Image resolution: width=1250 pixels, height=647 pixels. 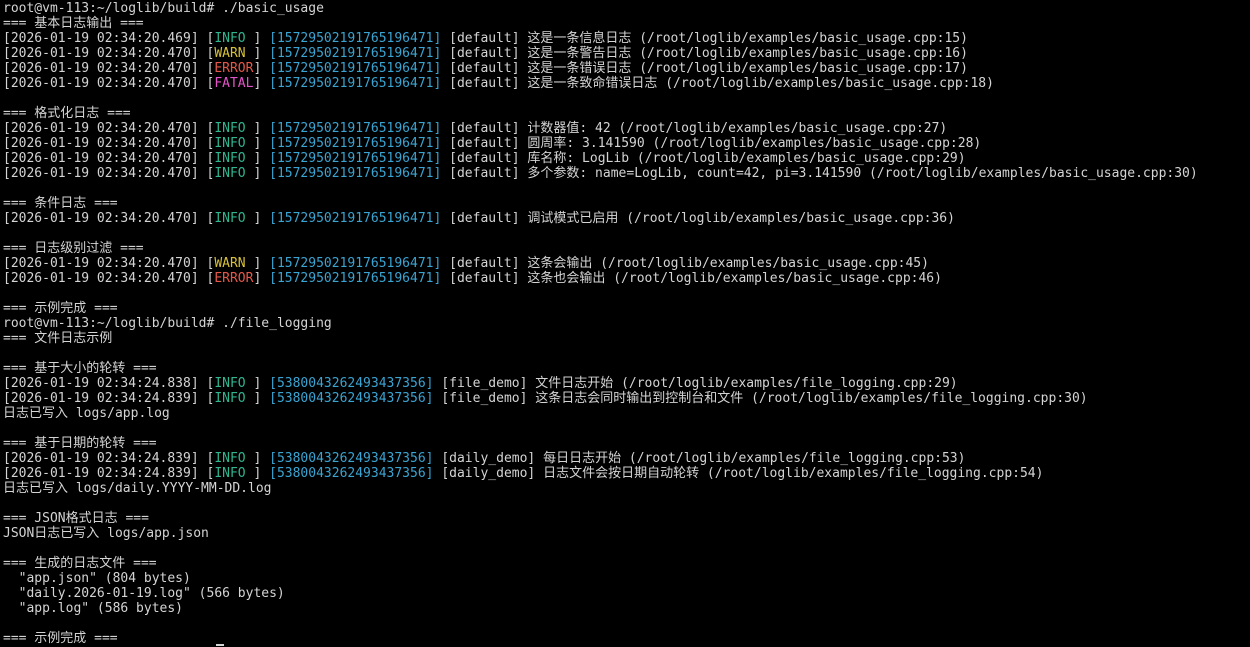 I want to click on output-text: === 条件日志 ===, so click(x=60, y=203).